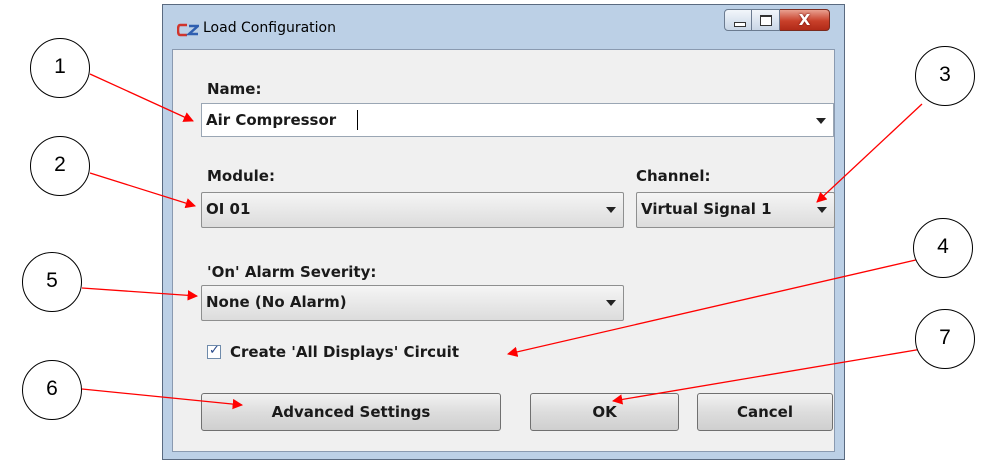  I want to click on callout-5: 5, so click(52, 282).